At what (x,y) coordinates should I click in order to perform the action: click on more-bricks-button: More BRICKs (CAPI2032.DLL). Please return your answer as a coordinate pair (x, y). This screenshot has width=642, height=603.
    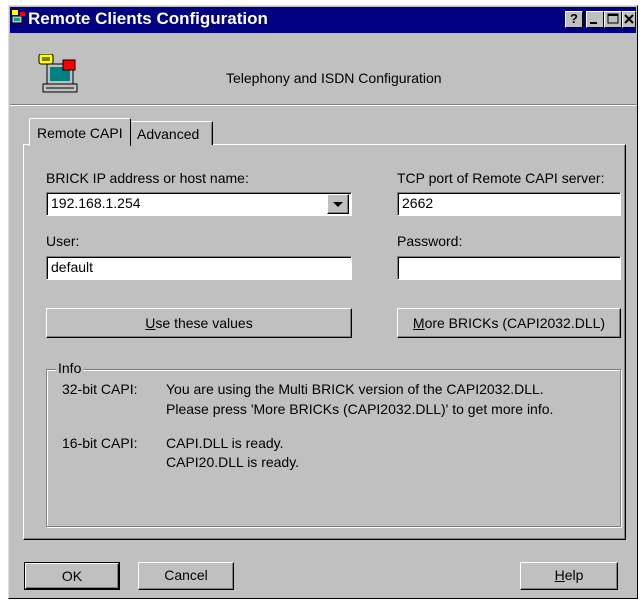
    Looking at the image, I should click on (509, 323).